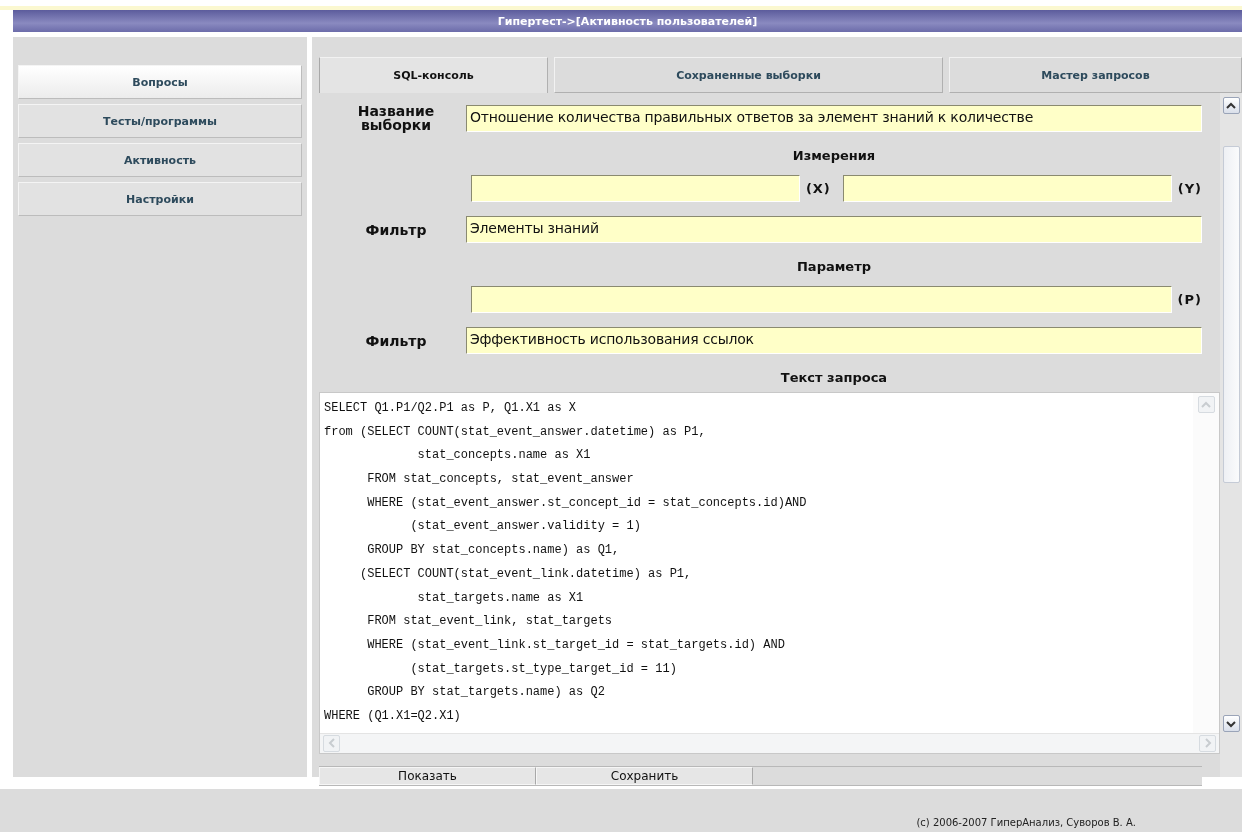 This screenshot has width=1242, height=832. Describe the element at coordinates (503, 456) in the screenshot. I see `code-line: stat_concepts.name as X1` at that location.